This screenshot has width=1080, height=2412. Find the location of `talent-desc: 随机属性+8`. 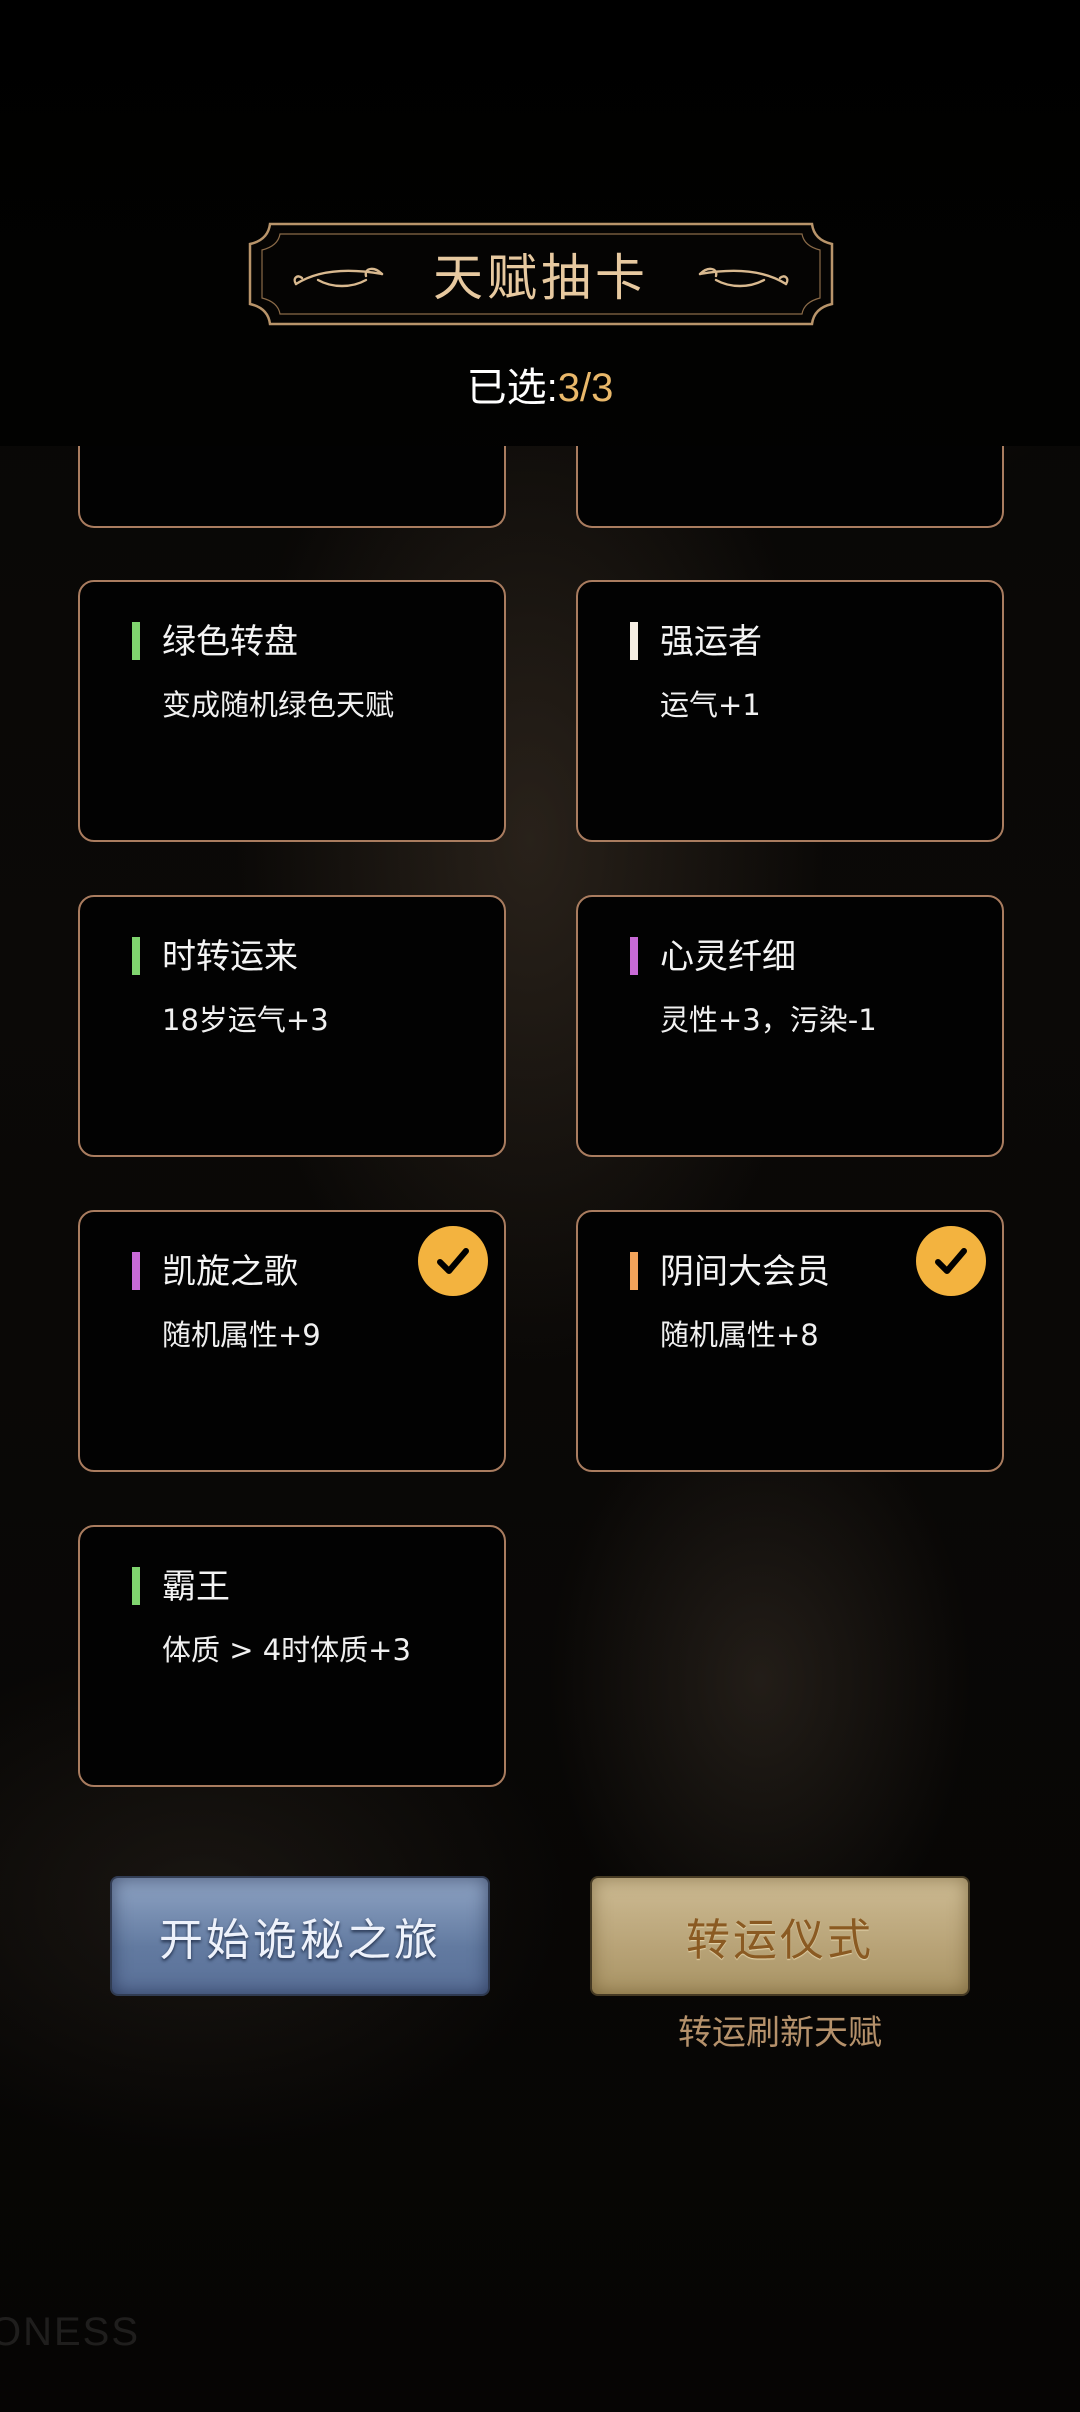

talent-desc: 随机属性+8 is located at coordinates (739, 1335).